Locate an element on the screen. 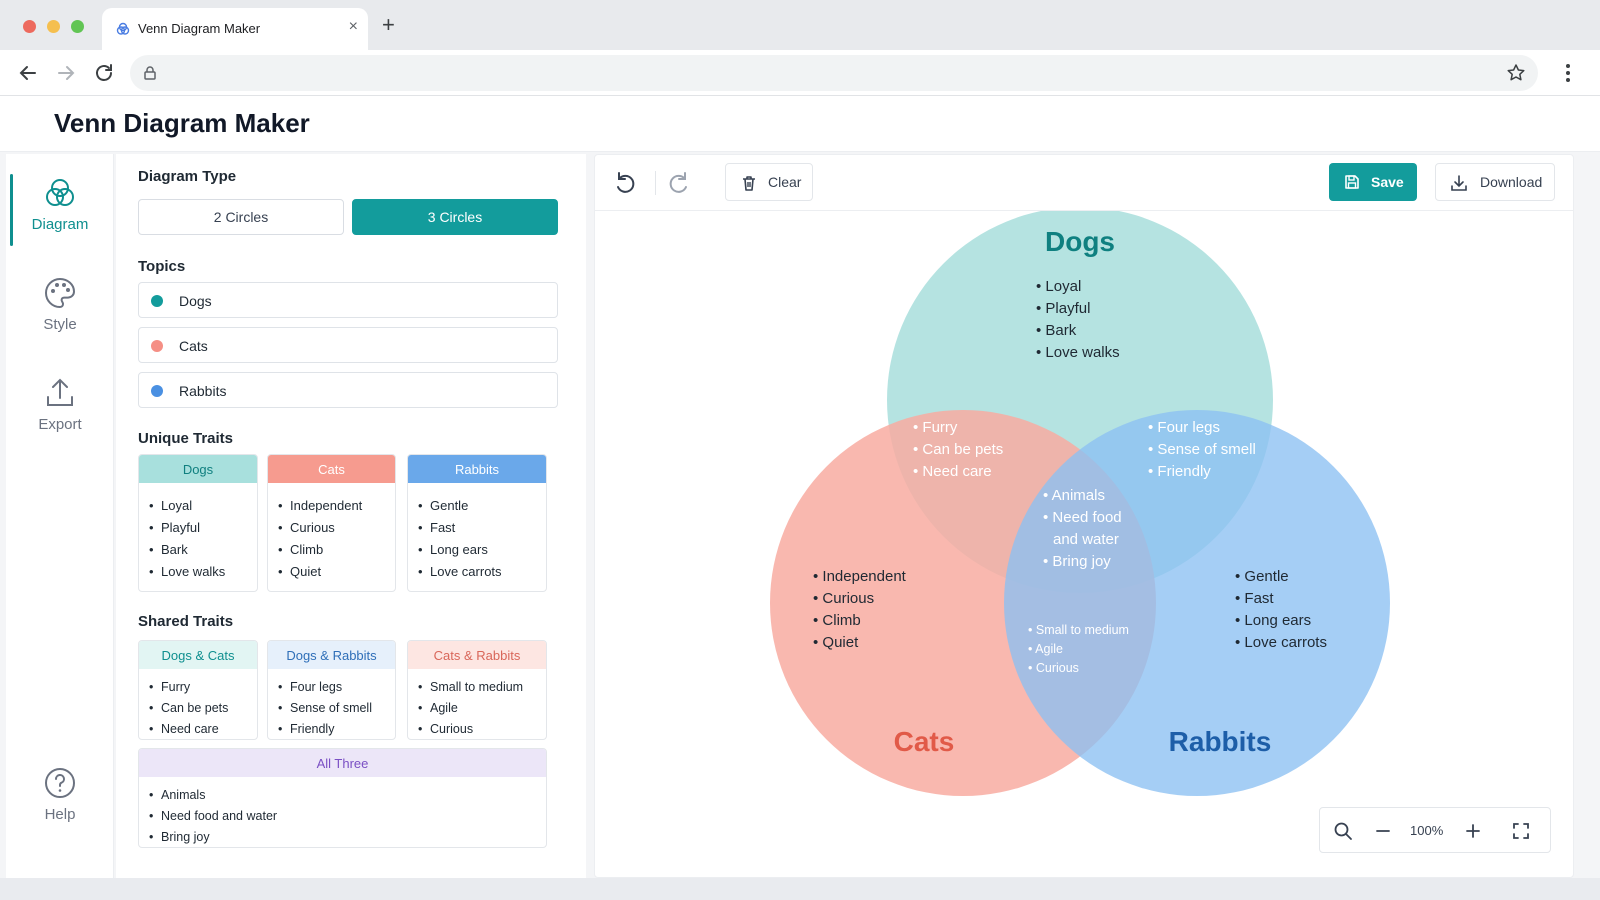 Image resolution: width=1600 pixels, height=900 pixels. list-item: Gentle is located at coordinates (482, 506).